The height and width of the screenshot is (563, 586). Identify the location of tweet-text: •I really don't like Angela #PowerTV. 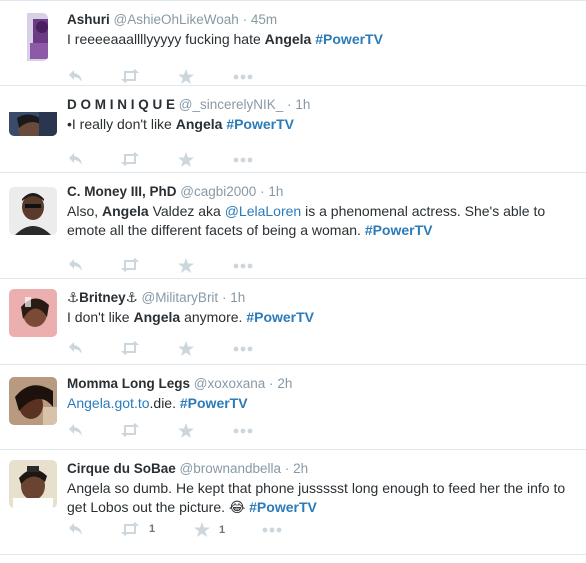
(320, 124).